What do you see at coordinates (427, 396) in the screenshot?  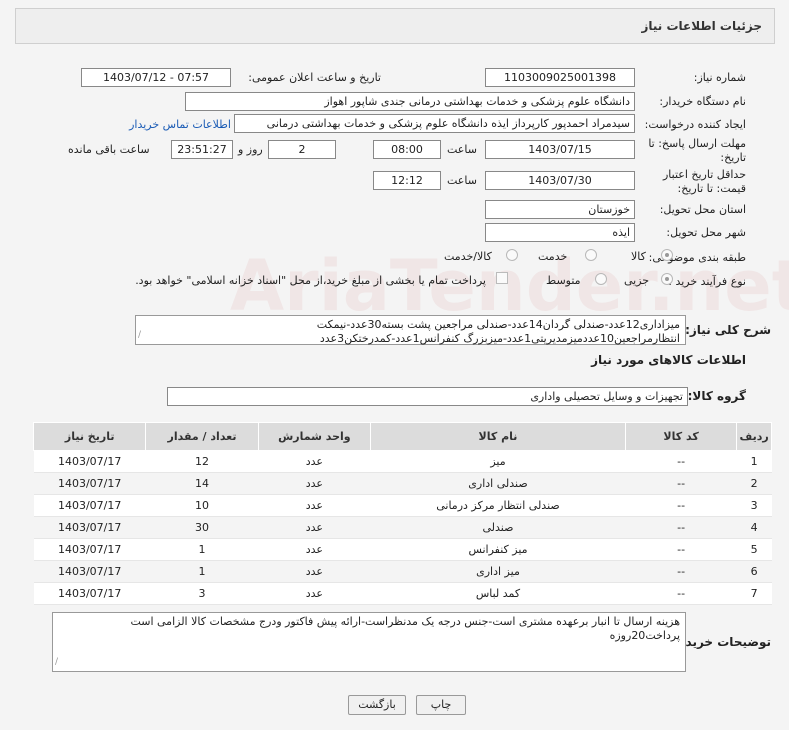 I see `goods-group-field: تجهیزات و وسایل تحصیلی واداری` at bounding box center [427, 396].